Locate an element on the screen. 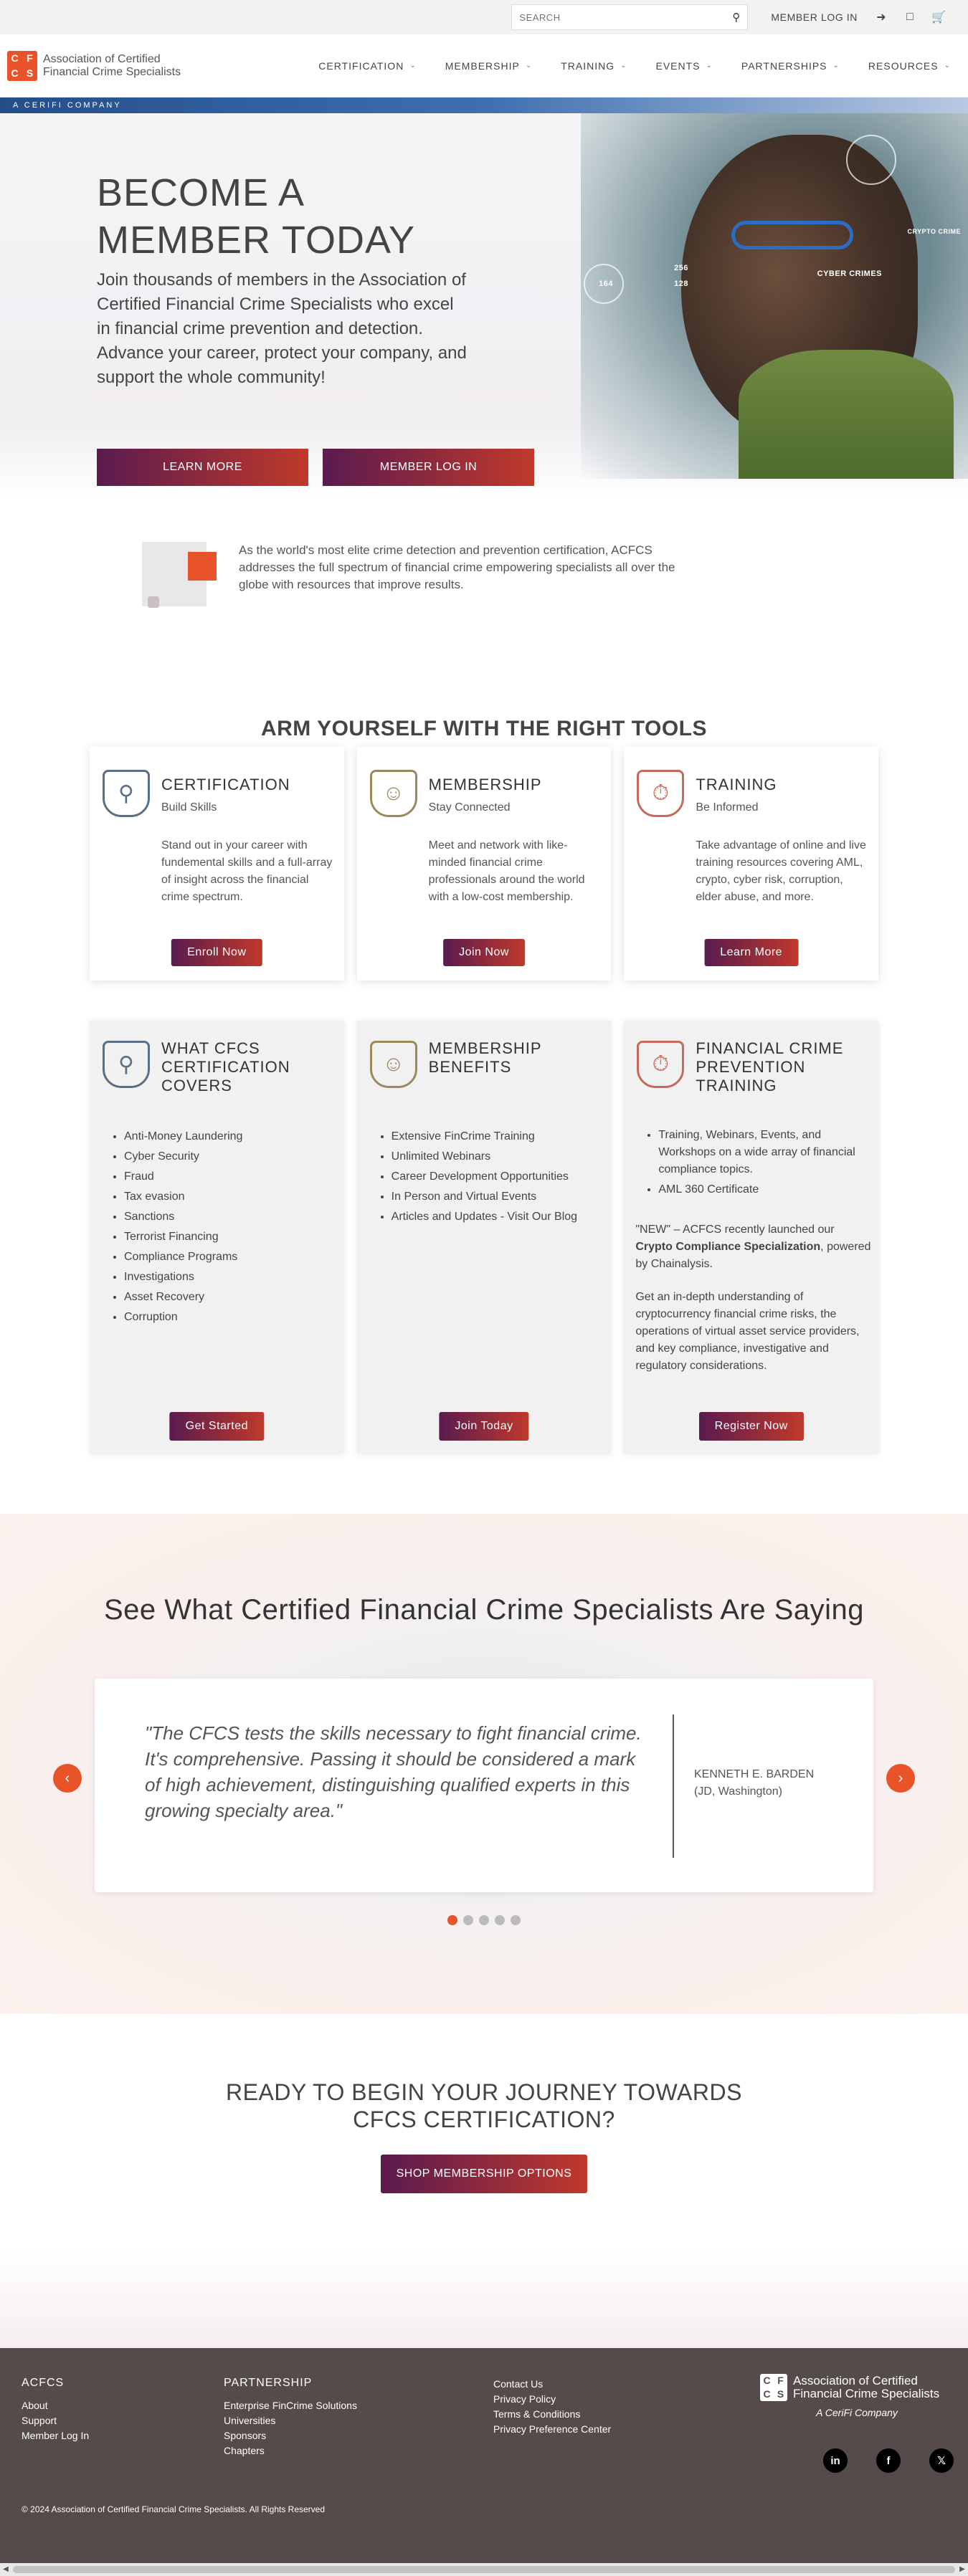 The height and width of the screenshot is (2576, 968). social-links: in f 𝕏 is located at coordinates (888, 2460).